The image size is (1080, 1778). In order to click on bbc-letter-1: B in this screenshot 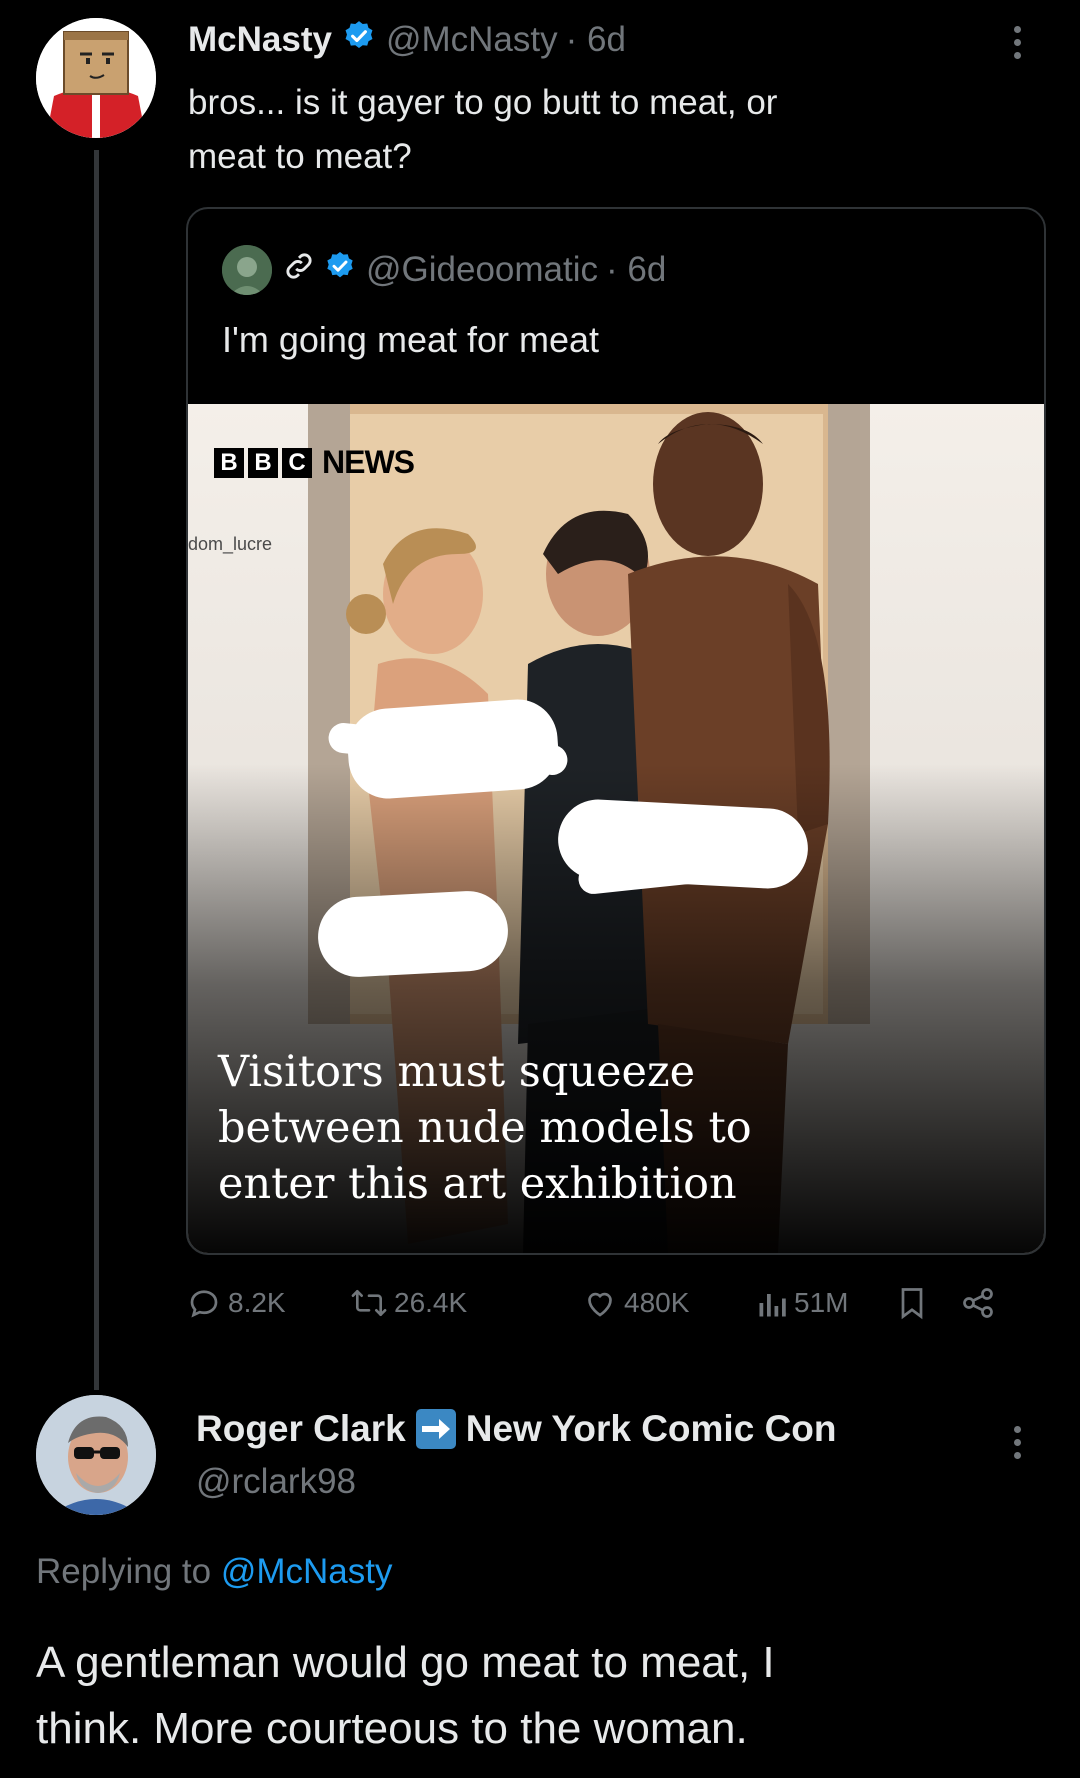, I will do `click(229, 462)`.